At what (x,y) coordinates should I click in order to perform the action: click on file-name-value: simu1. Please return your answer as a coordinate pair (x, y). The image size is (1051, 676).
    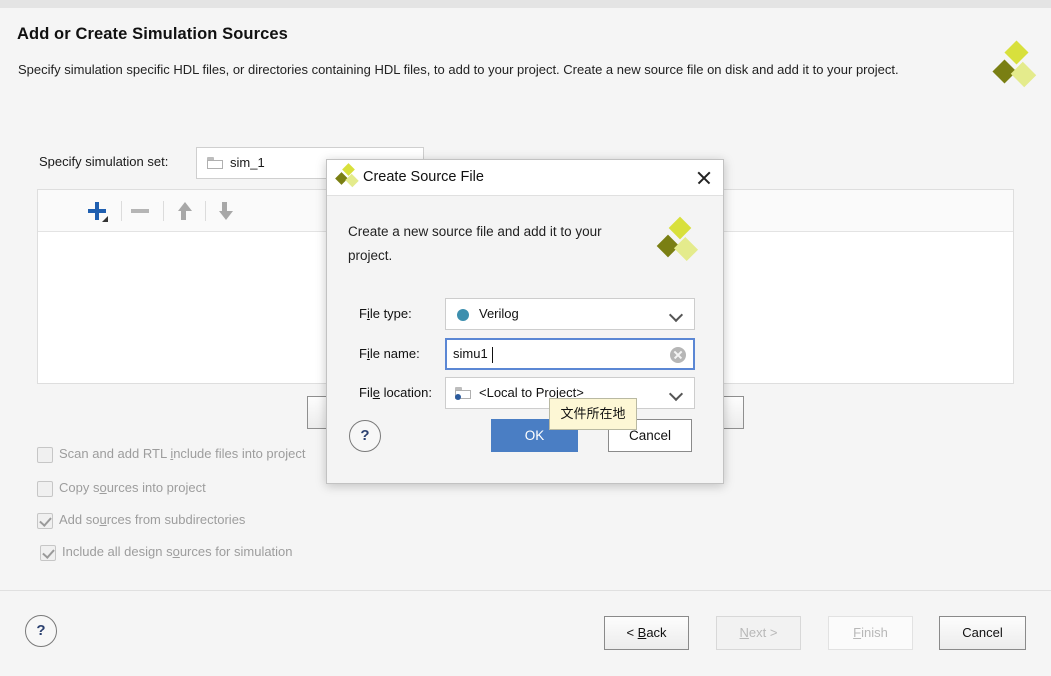
    Looking at the image, I should click on (470, 353).